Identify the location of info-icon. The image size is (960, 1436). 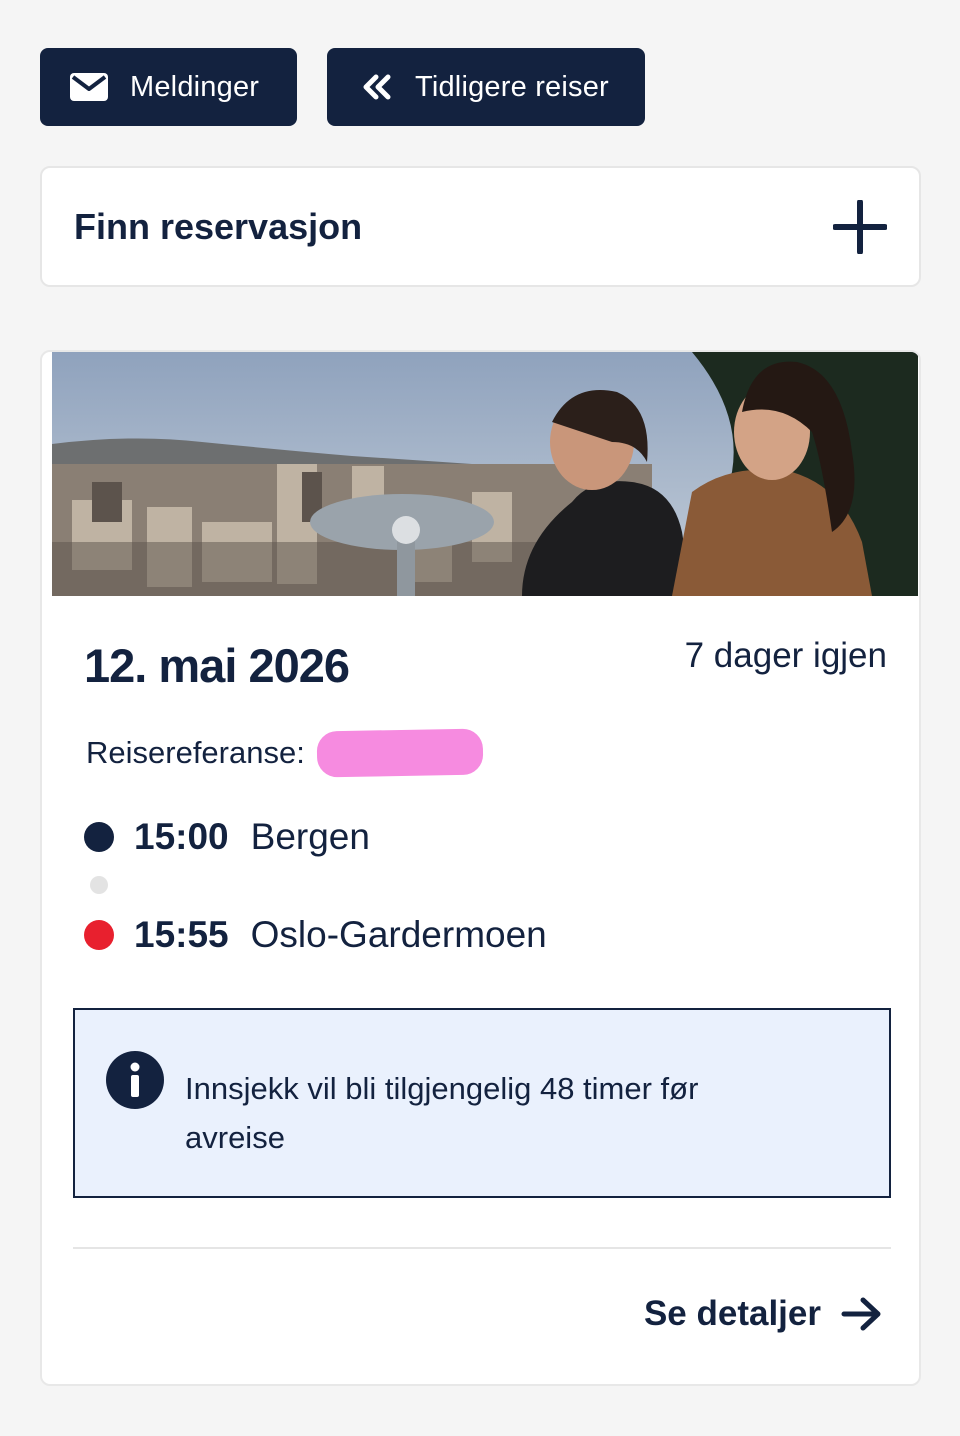
(135, 1080).